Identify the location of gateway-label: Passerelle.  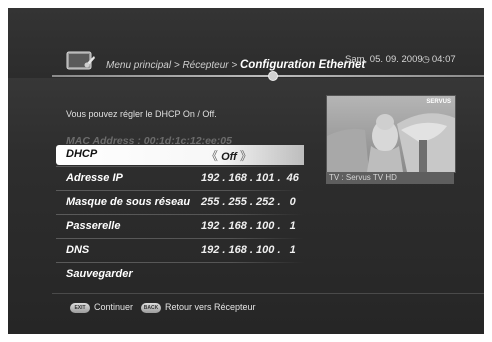
(93, 226).